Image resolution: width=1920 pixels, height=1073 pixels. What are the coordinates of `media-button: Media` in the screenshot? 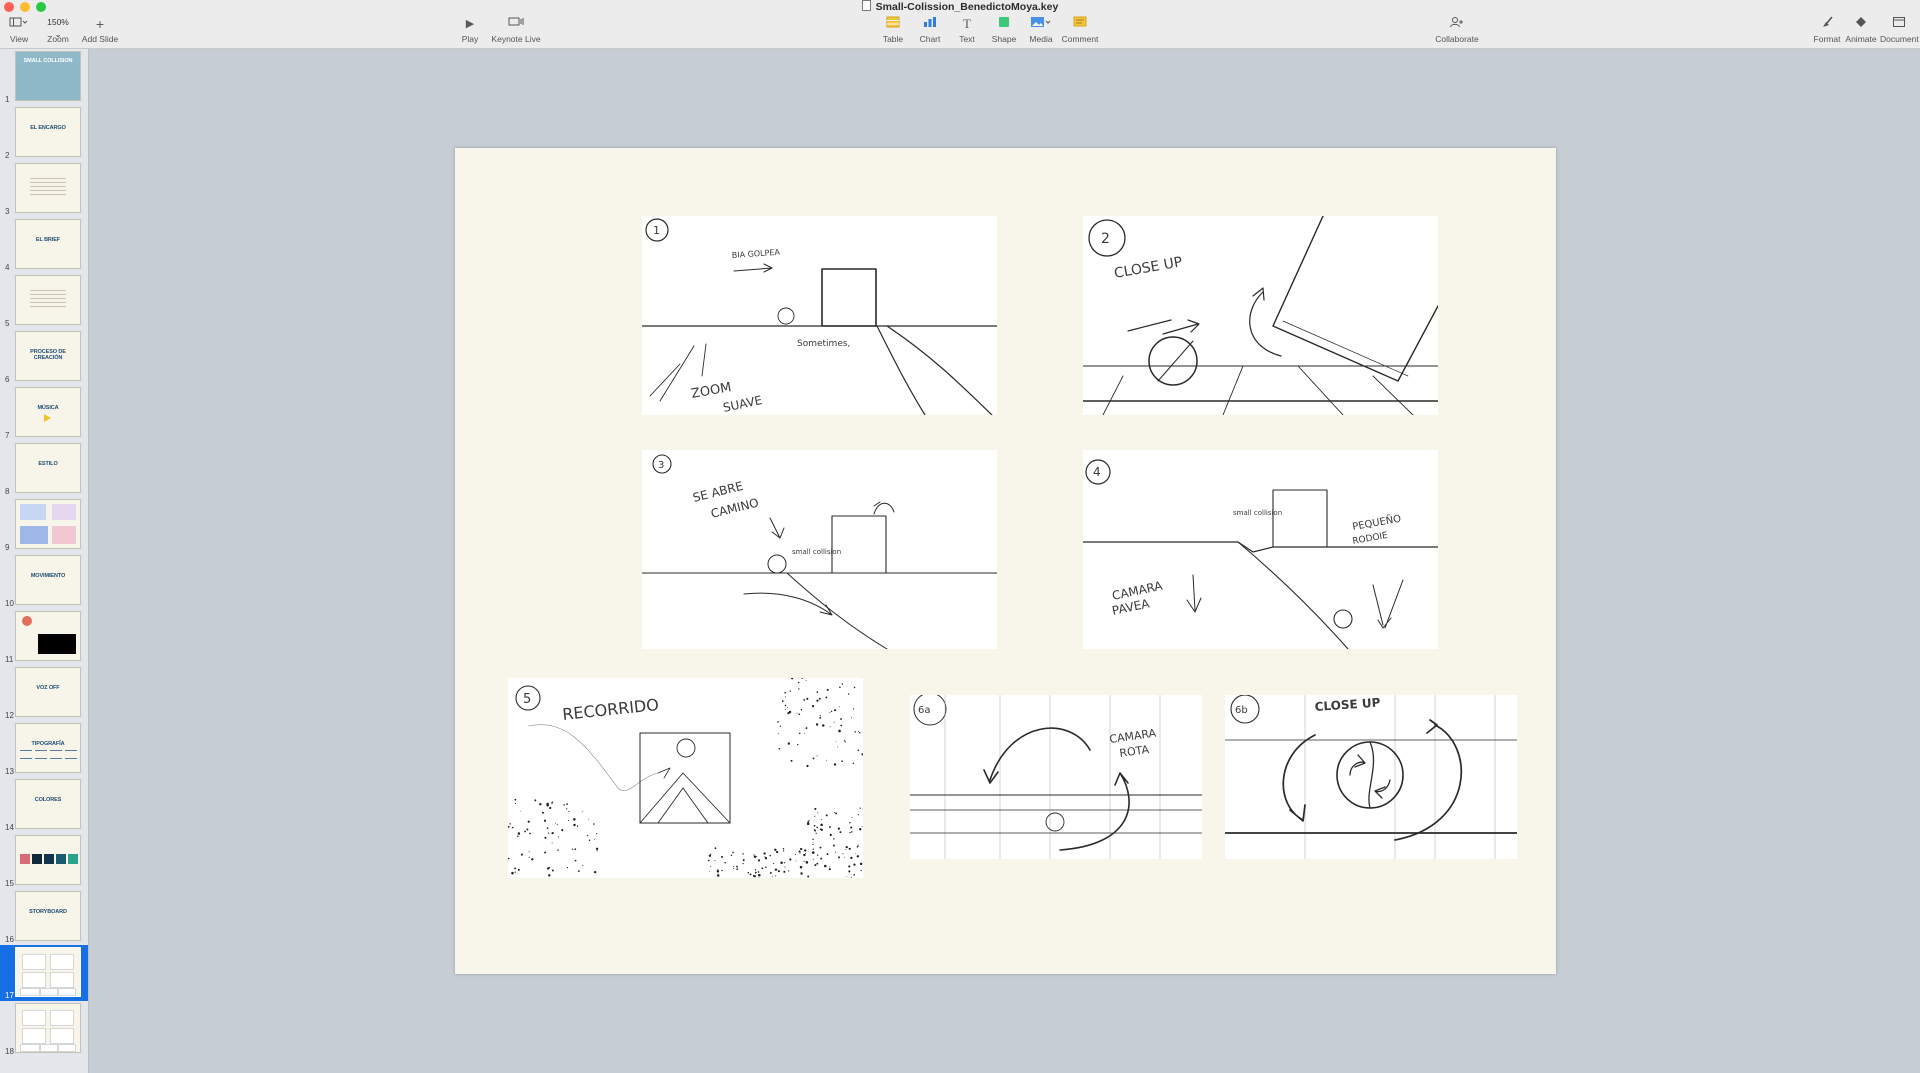 It's located at (1041, 31).